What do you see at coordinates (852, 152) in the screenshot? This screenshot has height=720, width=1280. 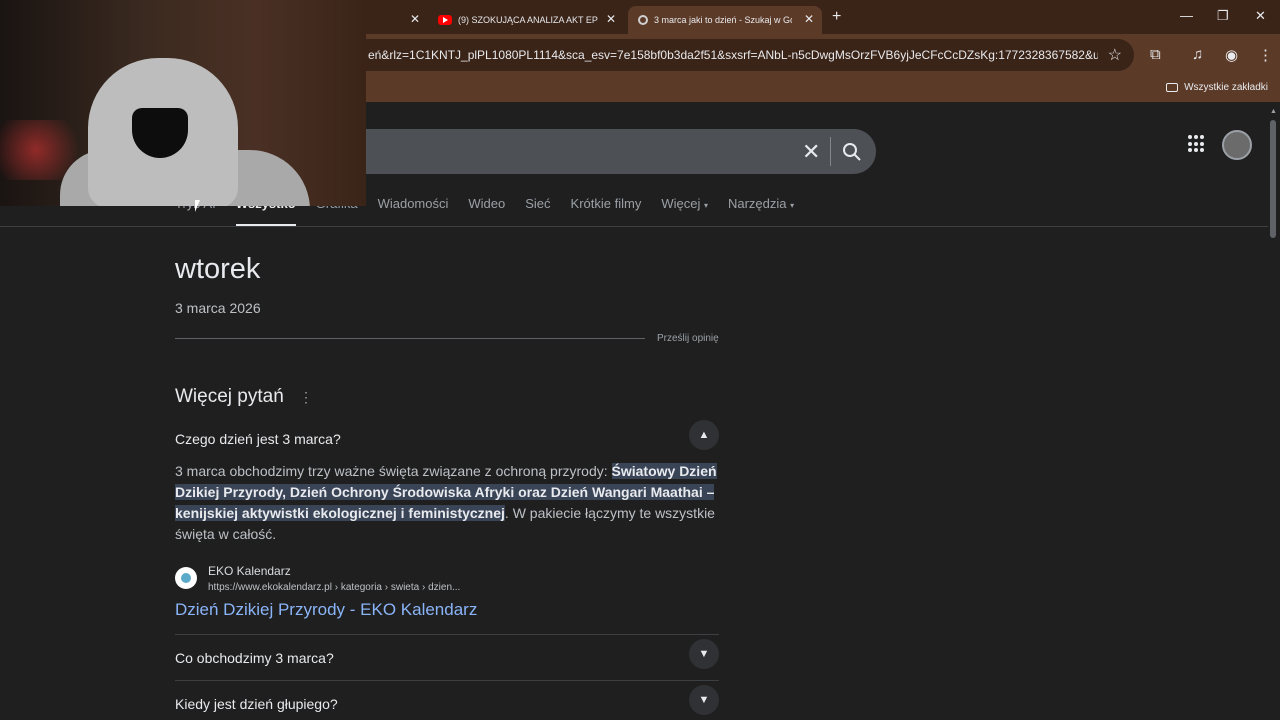 I see `search-icon` at bounding box center [852, 152].